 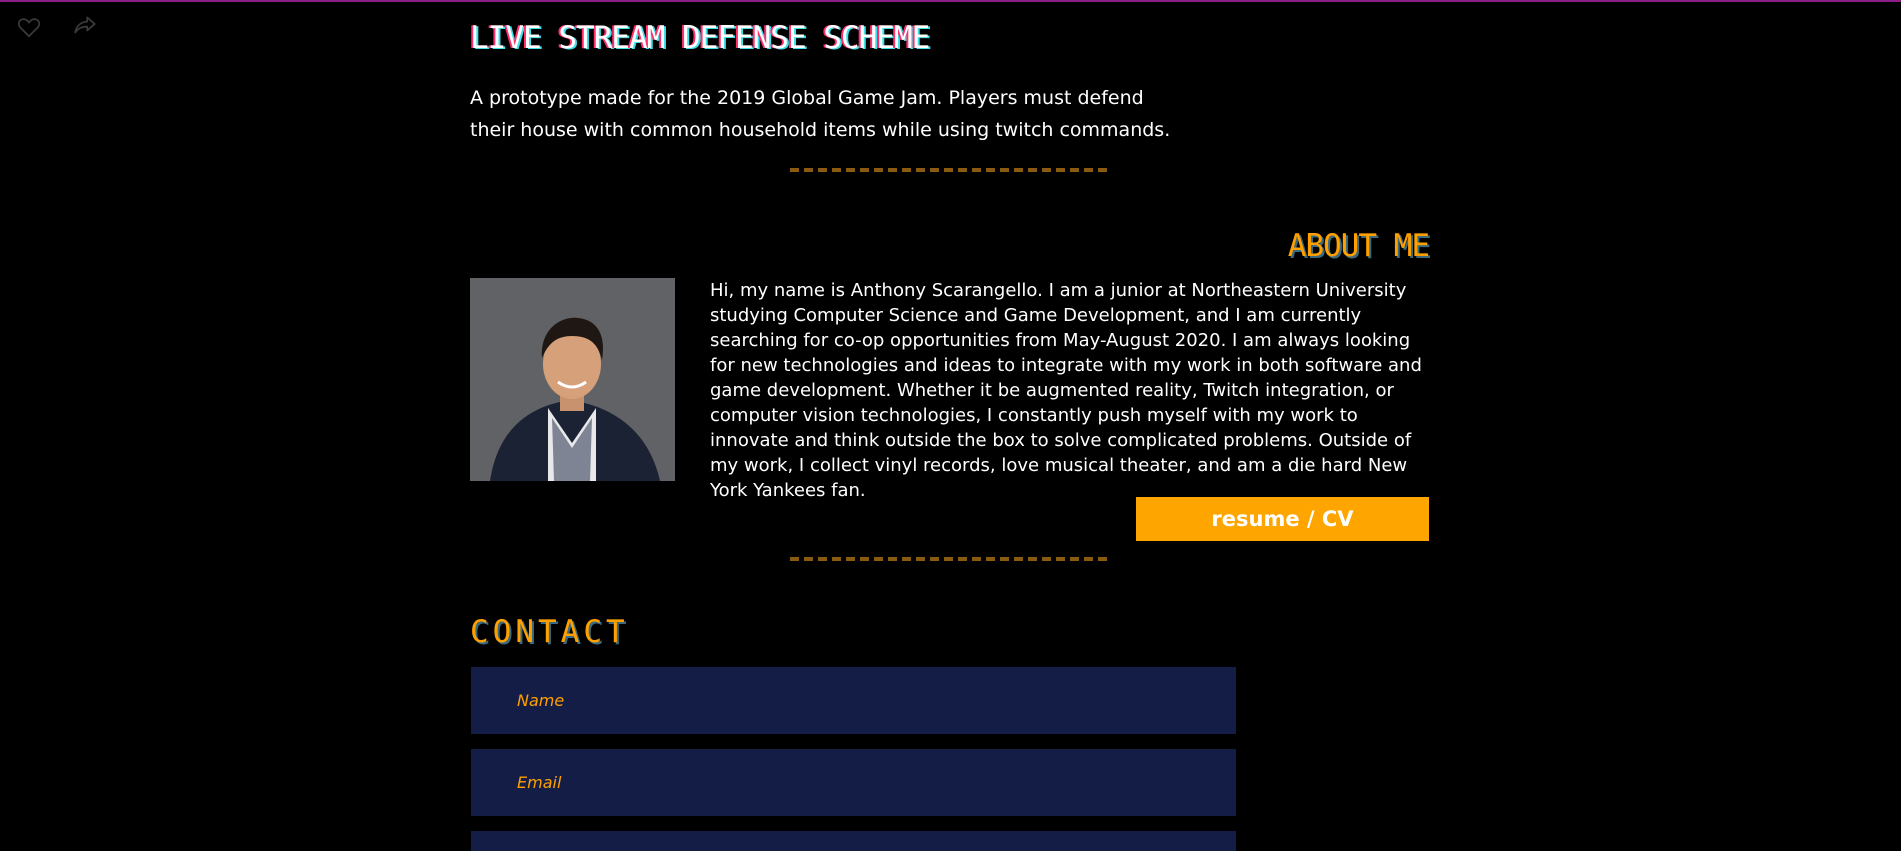 What do you see at coordinates (549, 632) in the screenshot?
I see `contact-heading: CONTACT` at bounding box center [549, 632].